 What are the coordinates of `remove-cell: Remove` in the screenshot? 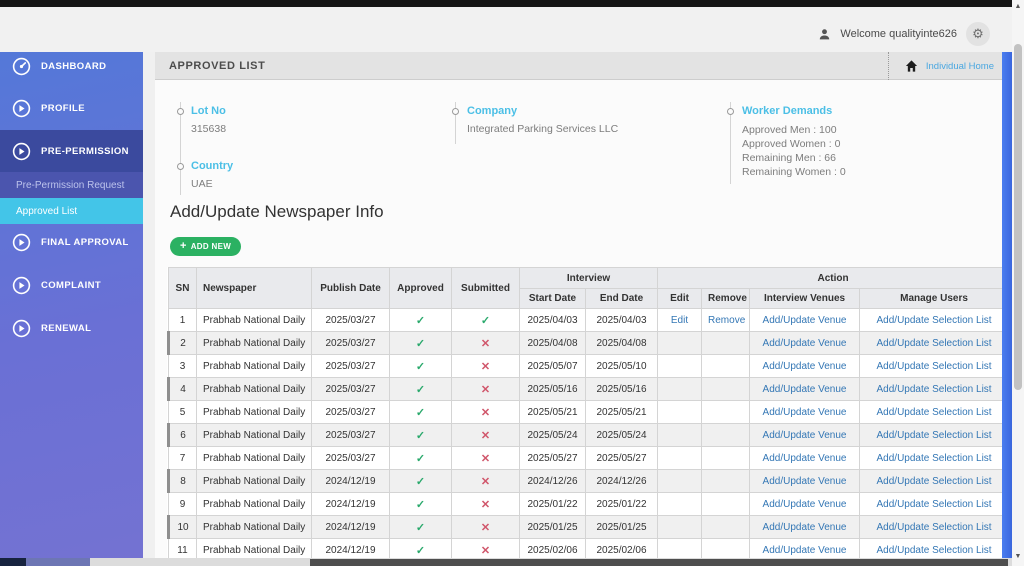 It's located at (726, 320).